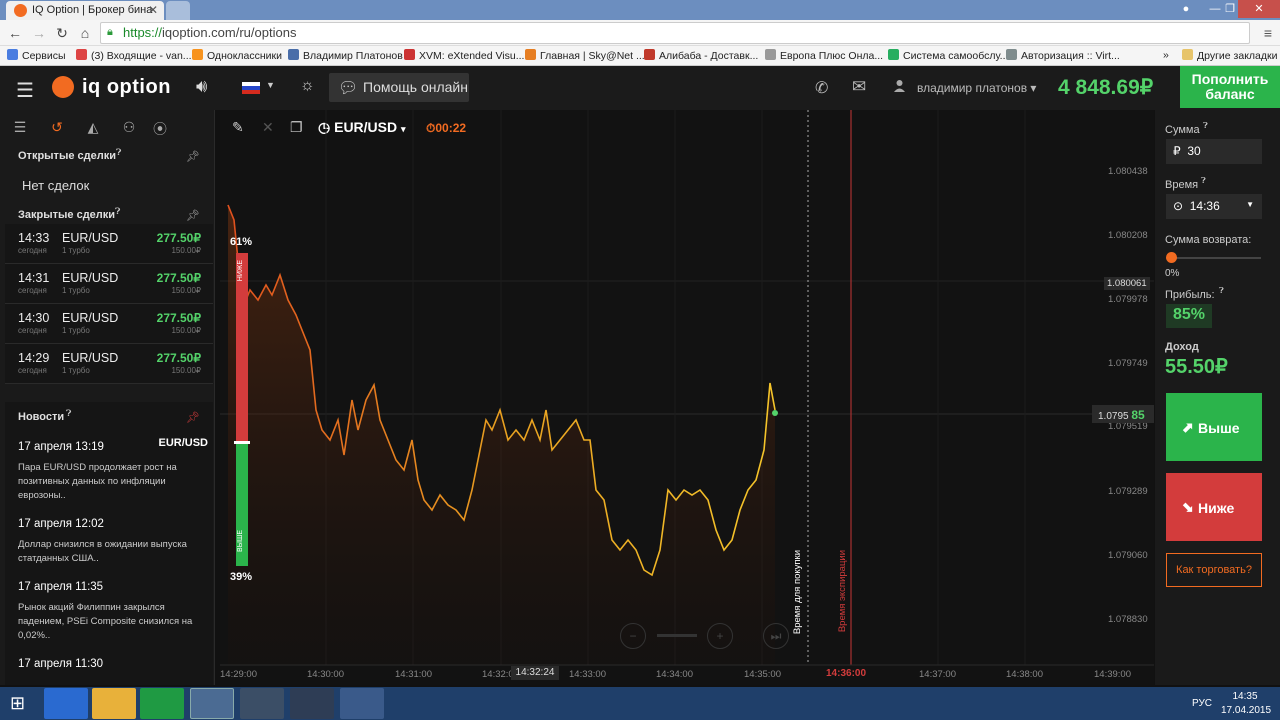  Describe the element at coordinates (1202, 703) in the screenshot. I see `language-indicator: РУС` at that location.